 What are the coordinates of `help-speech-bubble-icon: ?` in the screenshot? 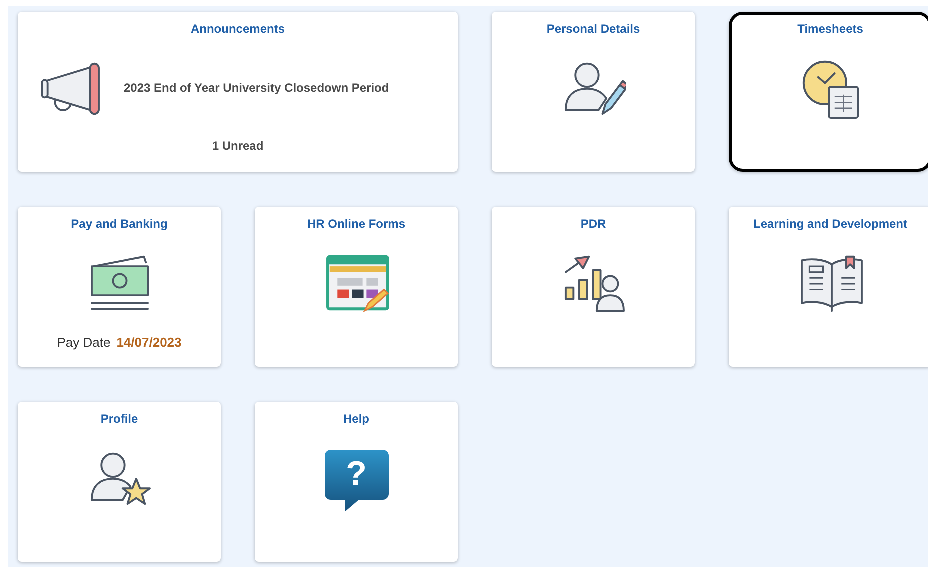 It's located at (356, 481).